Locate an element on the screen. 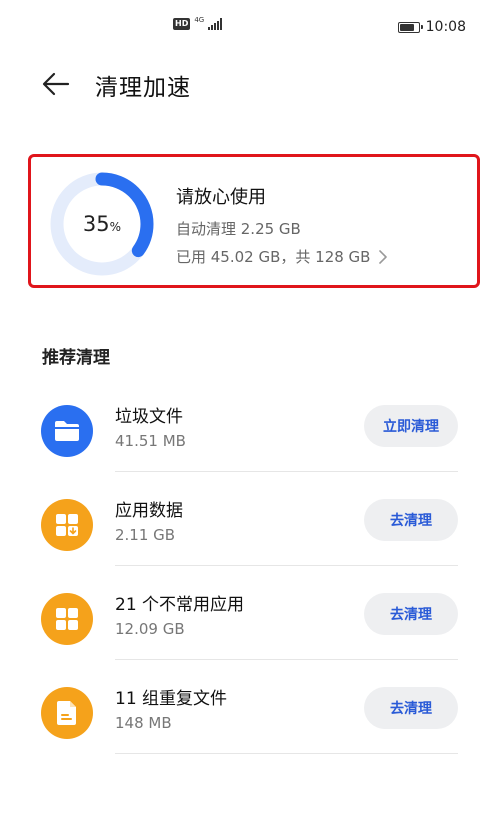 This screenshot has width=500, height=825. signal-icon is located at coordinates (215, 24).